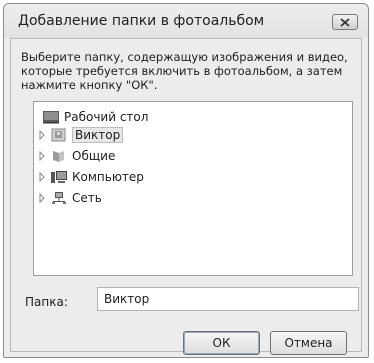 Image resolution: width=374 pixels, height=363 pixels. I want to click on user-folder-icon, so click(58, 135).